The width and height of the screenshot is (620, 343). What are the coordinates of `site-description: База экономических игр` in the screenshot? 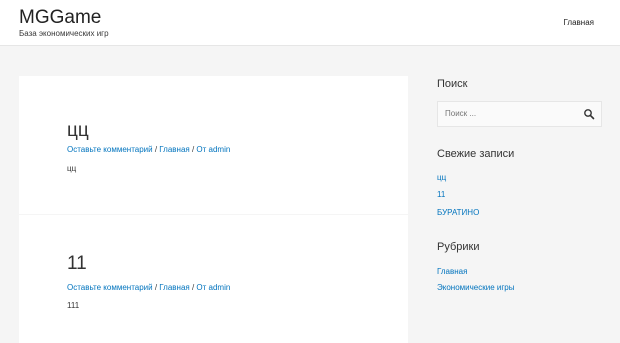 It's located at (64, 33).